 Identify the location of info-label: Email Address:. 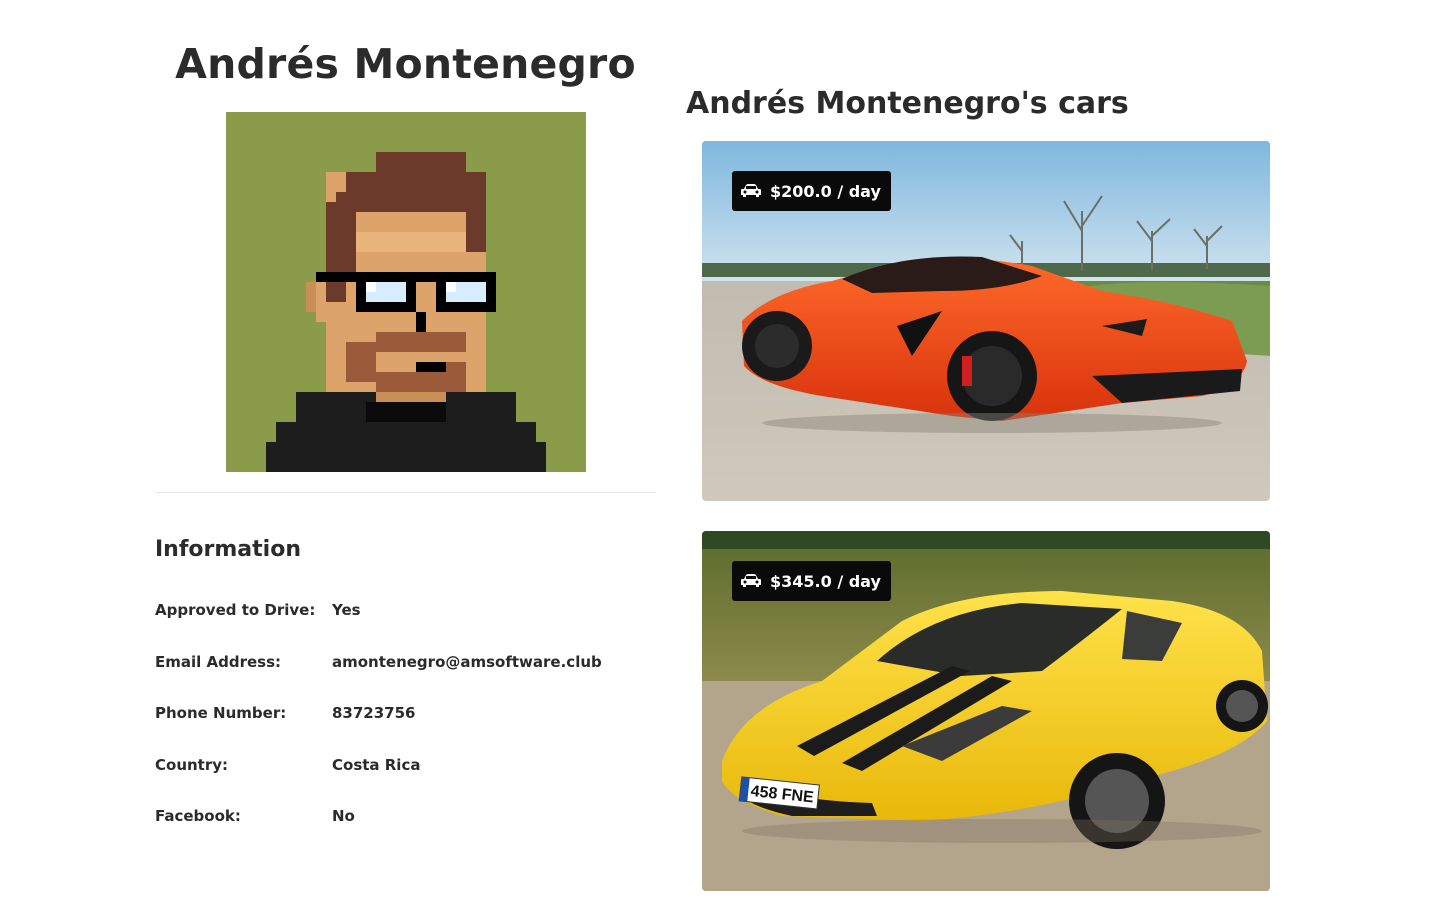
(218, 662).